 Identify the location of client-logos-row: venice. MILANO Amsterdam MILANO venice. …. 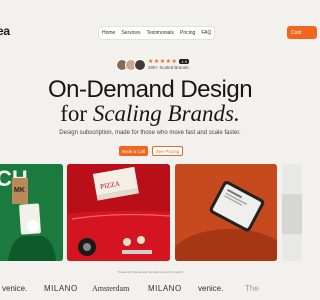
(150, 289).